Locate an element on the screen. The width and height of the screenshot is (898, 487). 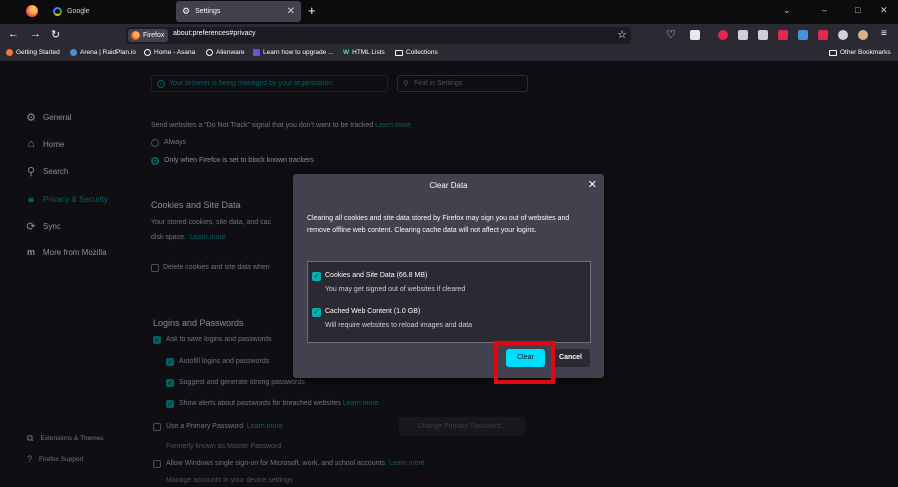
bookmark-item: Getting Started is located at coordinates (33, 52).